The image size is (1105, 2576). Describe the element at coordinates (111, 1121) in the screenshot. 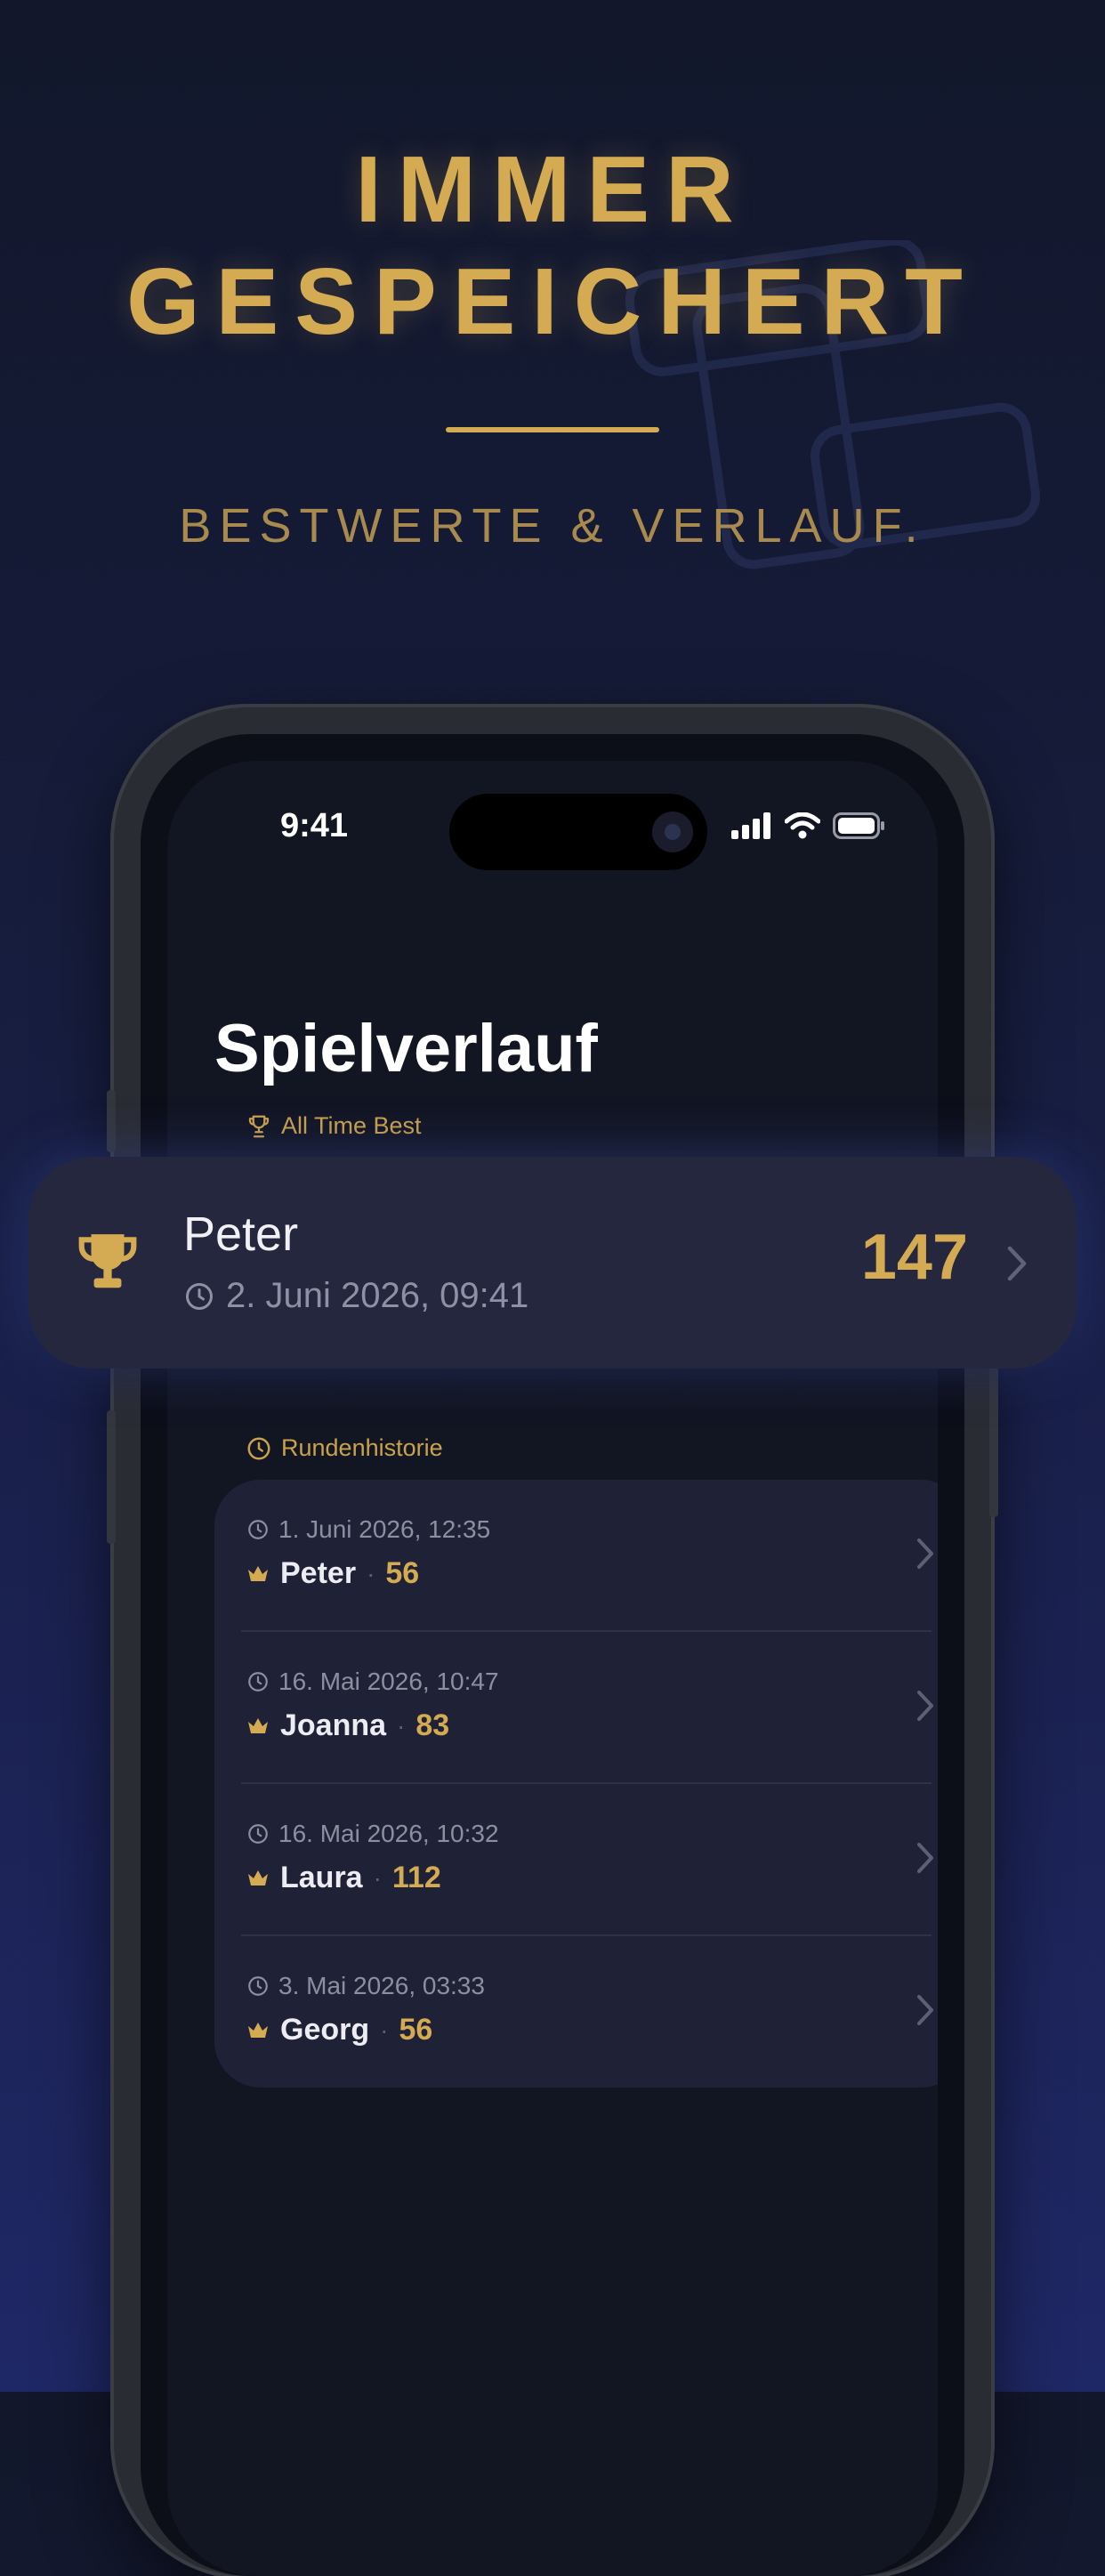

I see `phone-side-button` at that location.